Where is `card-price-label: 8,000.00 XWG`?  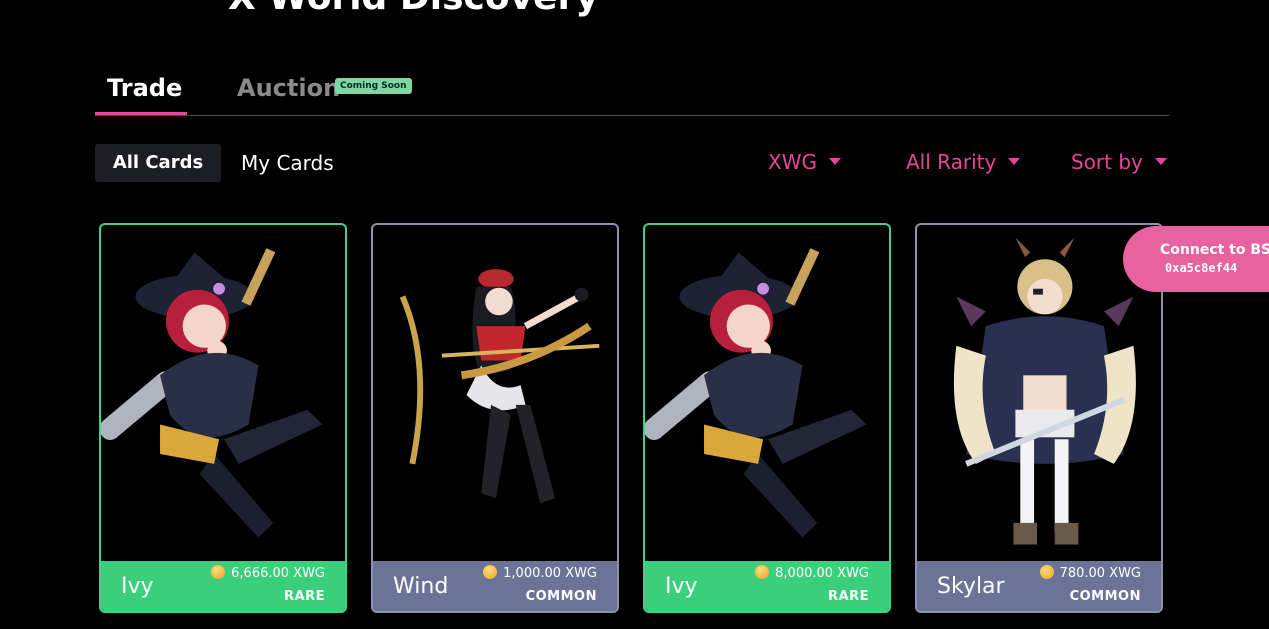 card-price-label: 8,000.00 XWG is located at coordinates (822, 573).